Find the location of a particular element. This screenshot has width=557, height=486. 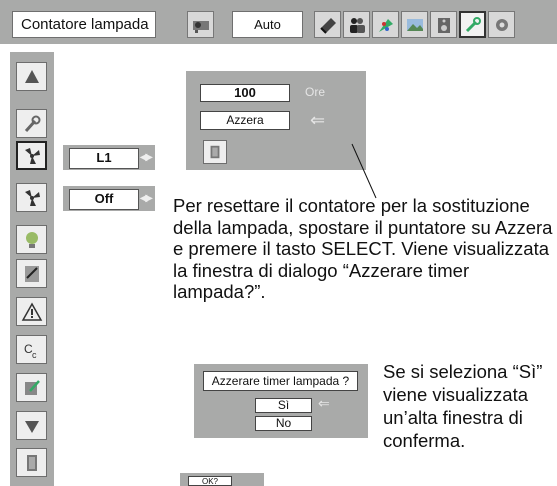

ok-label: OK? is located at coordinates (210, 481).